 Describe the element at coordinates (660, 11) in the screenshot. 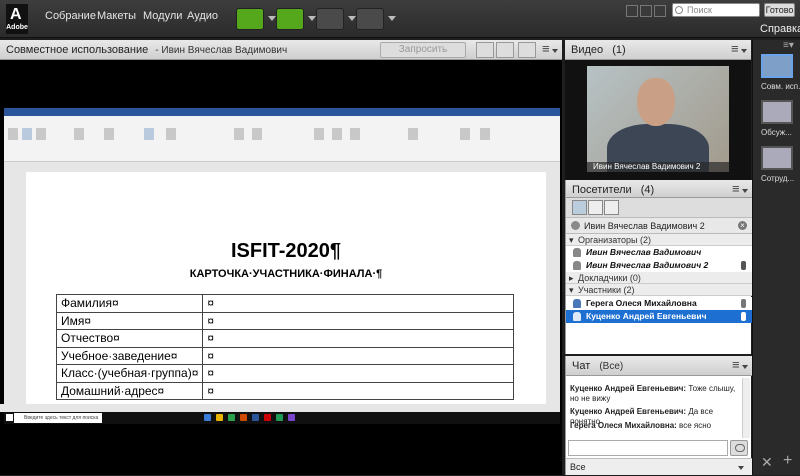

I see `close-icon` at that location.